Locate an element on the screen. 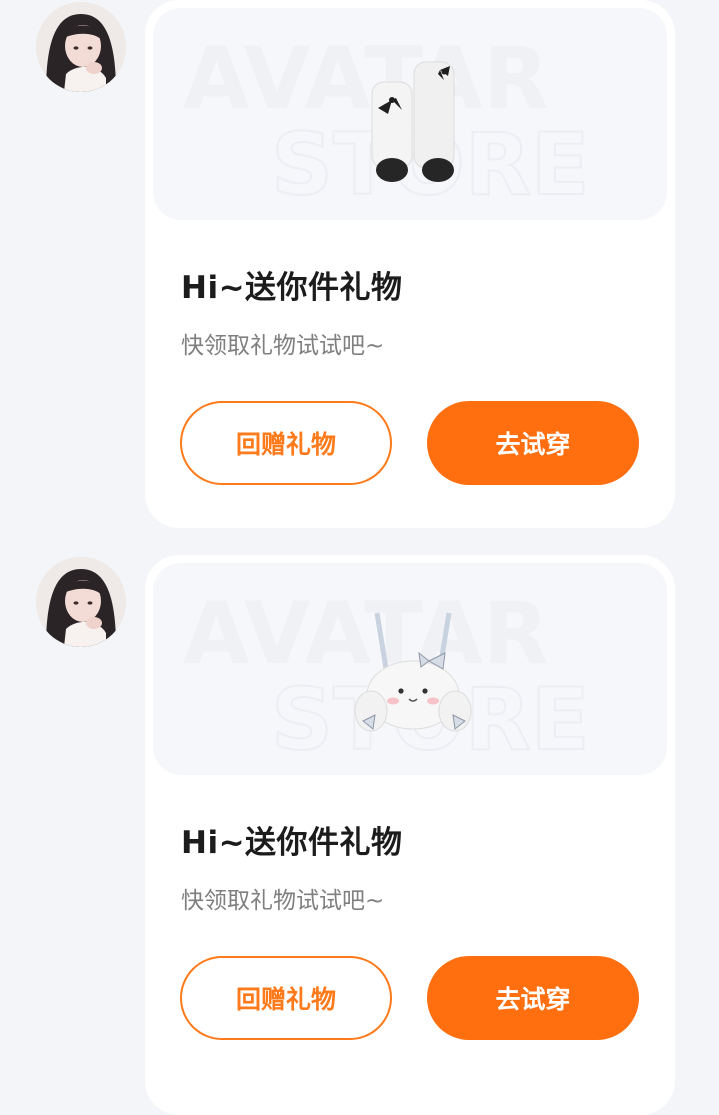  socks-icon is located at coordinates (413, 121).